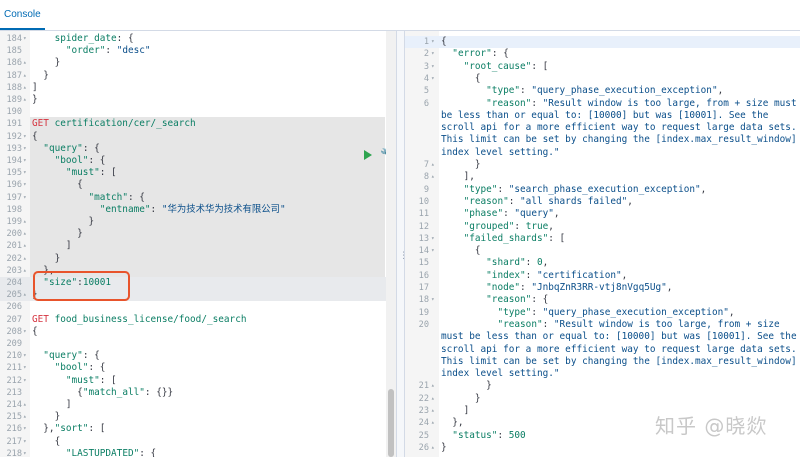 Image resolution: width=800 pixels, height=457 pixels. What do you see at coordinates (402, 244) in the screenshot?
I see `pane-resizer: ⋮` at bounding box center [402, 244].